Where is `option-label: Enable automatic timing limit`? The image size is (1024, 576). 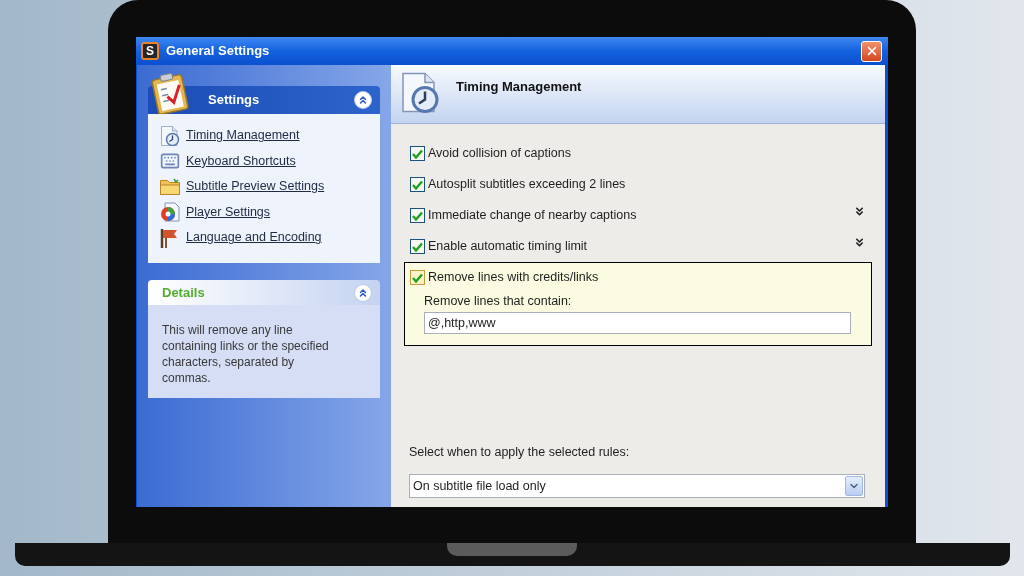
option-label: Enable automatic timing limit is located at coordinates (508, 247).